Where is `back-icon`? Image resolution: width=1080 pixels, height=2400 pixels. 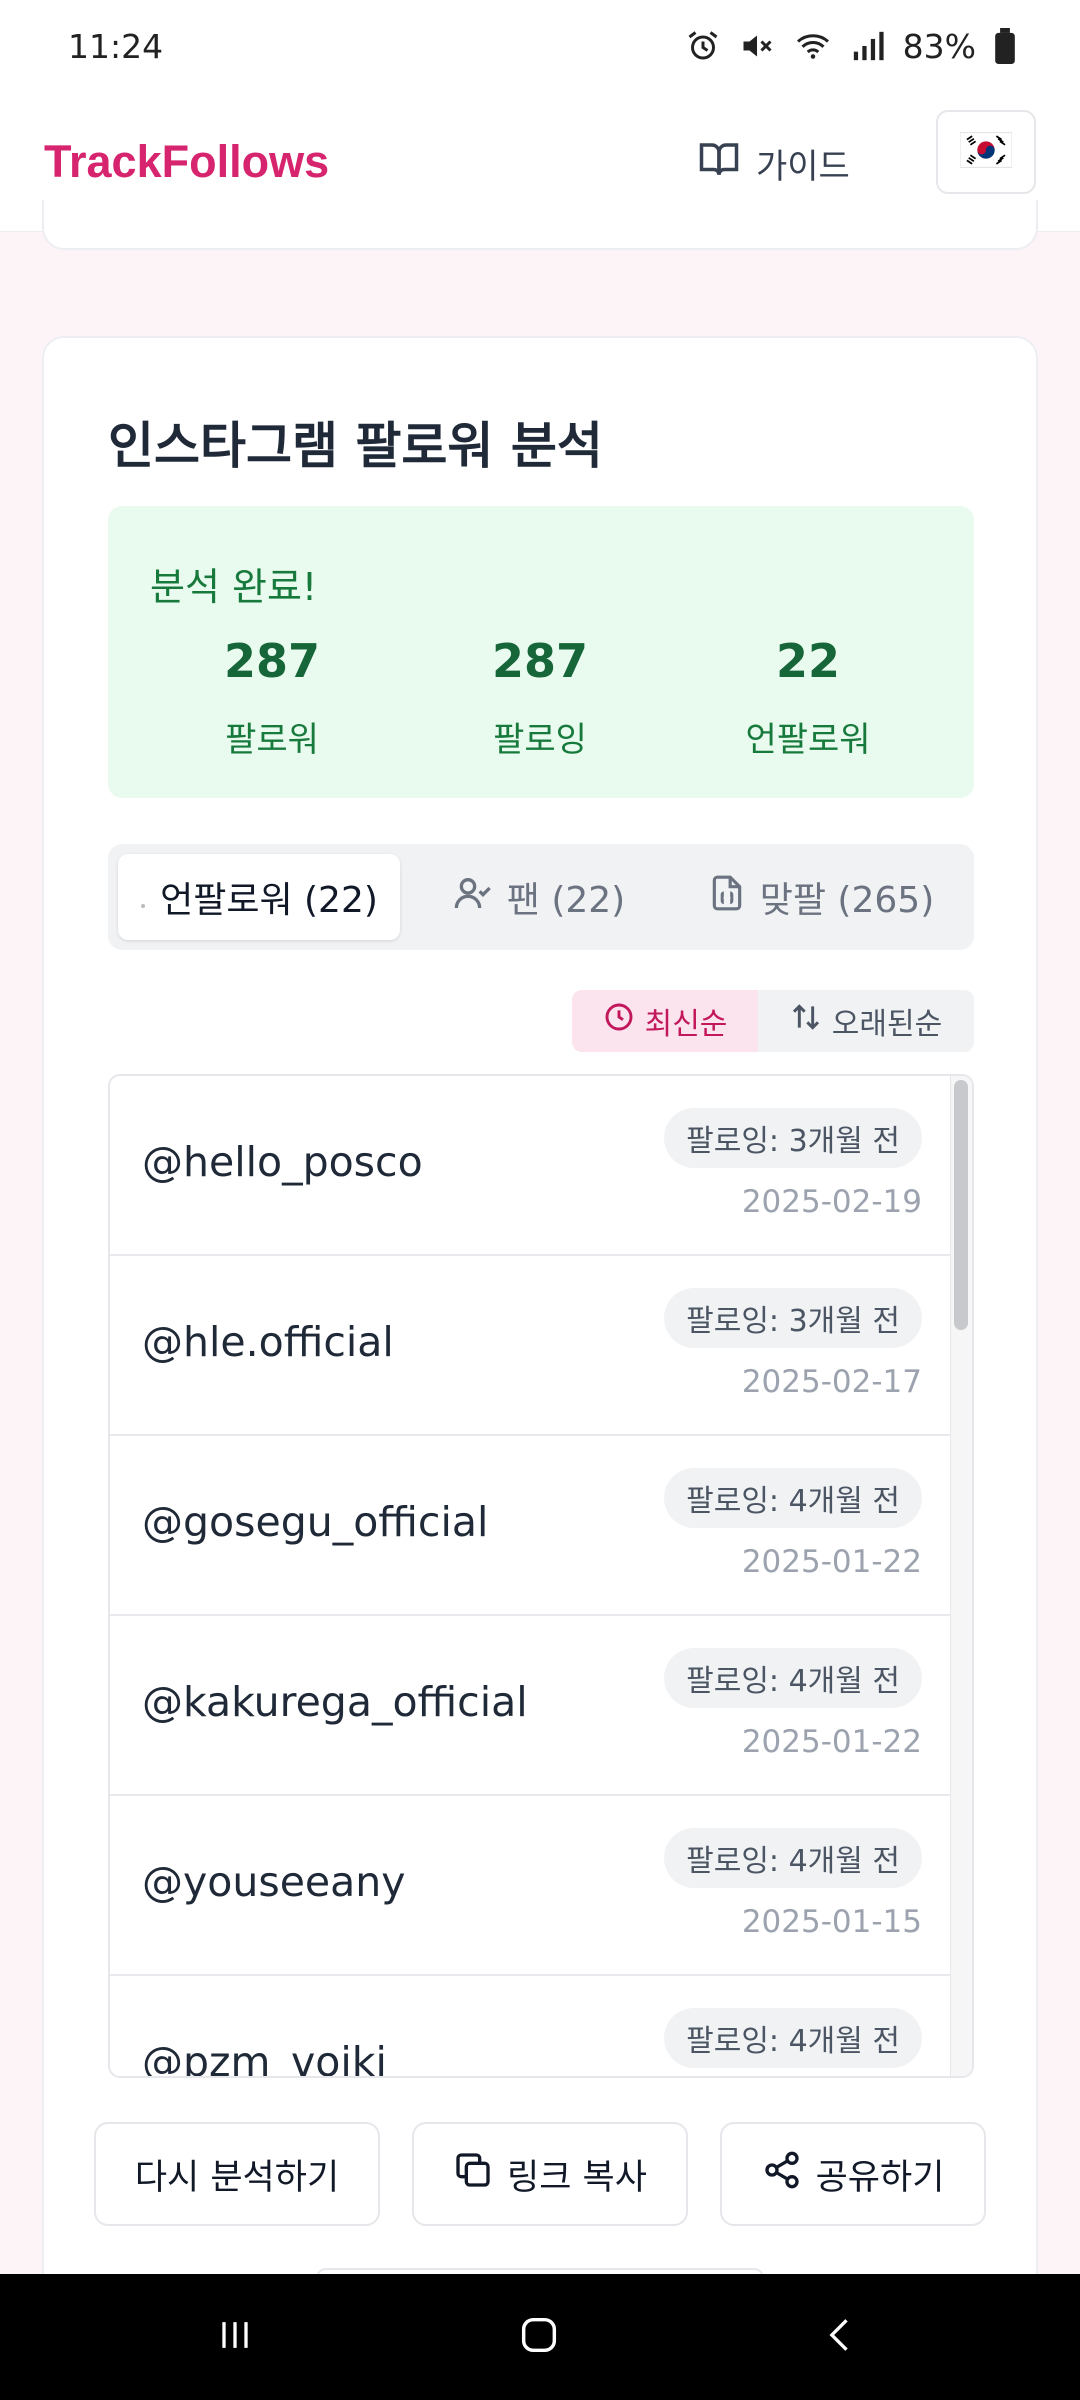
back-icon is located at coordinates (841, 2337).